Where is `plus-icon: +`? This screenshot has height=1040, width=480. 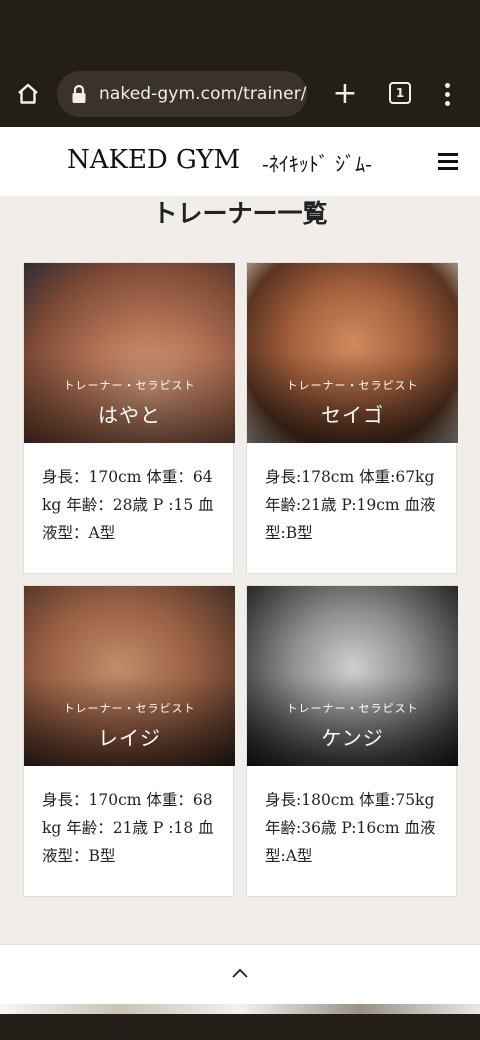
plus-icon: + is located at coordinates (345, 94).